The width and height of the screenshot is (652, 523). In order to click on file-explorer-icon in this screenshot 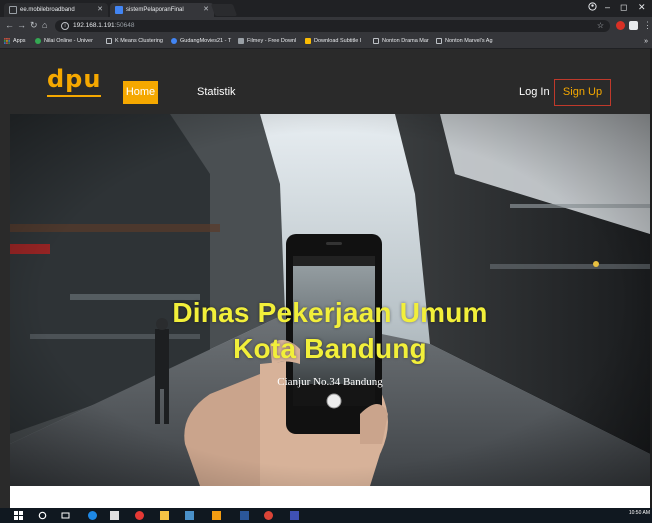, I will do `click(164, 515)`.